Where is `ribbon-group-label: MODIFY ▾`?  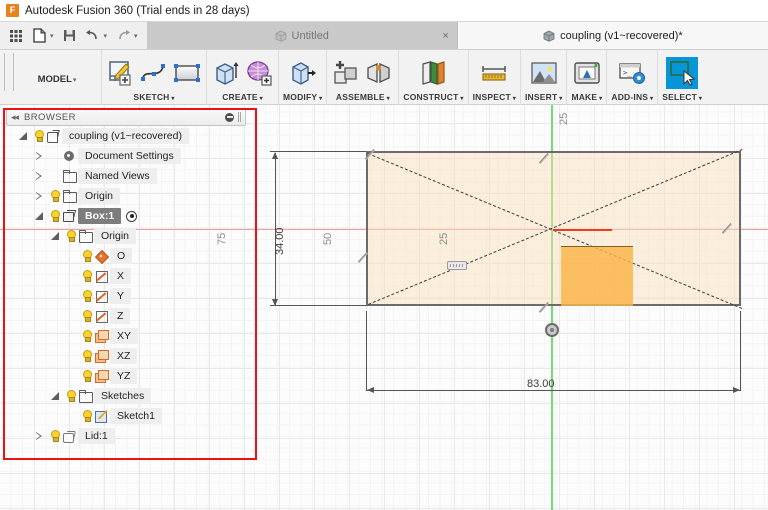
ribbon-group-label: MODIFY ▾ is located at coordinates (302, 98).